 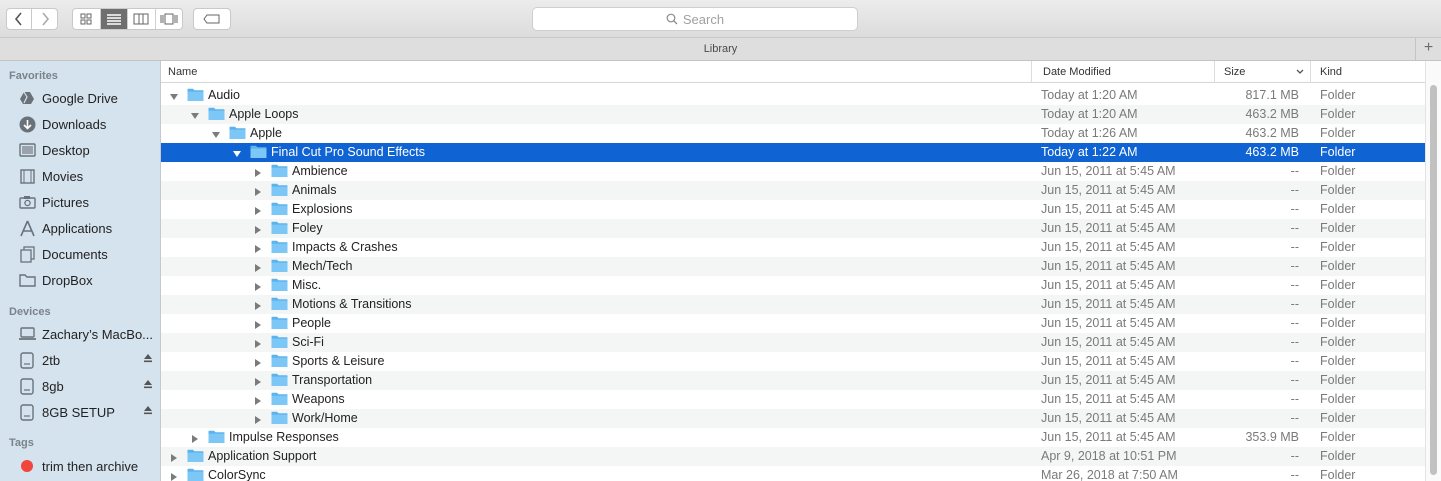 What do you see at coordinates (793, 342) in the screenshot?
I see `table-row: Sci-Fi Jun 15, 2011 at 5:45 AM -- Folder` at bounding box center [793, 342].